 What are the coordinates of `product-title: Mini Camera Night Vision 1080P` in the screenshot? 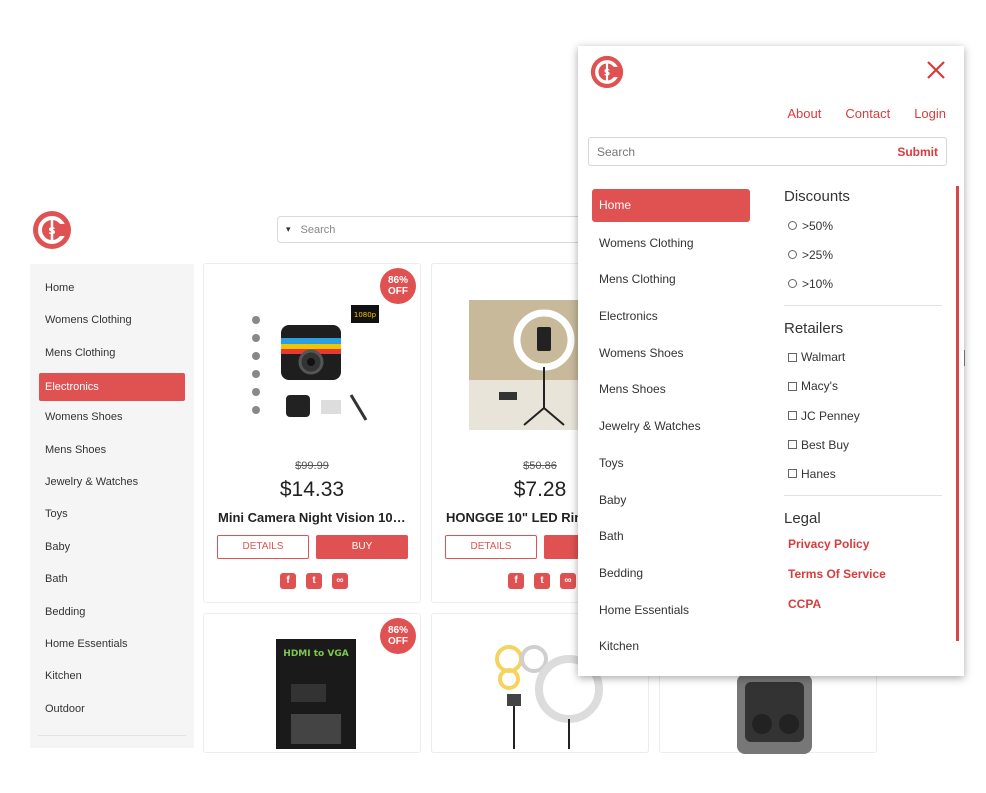 It's located at (315, 517).